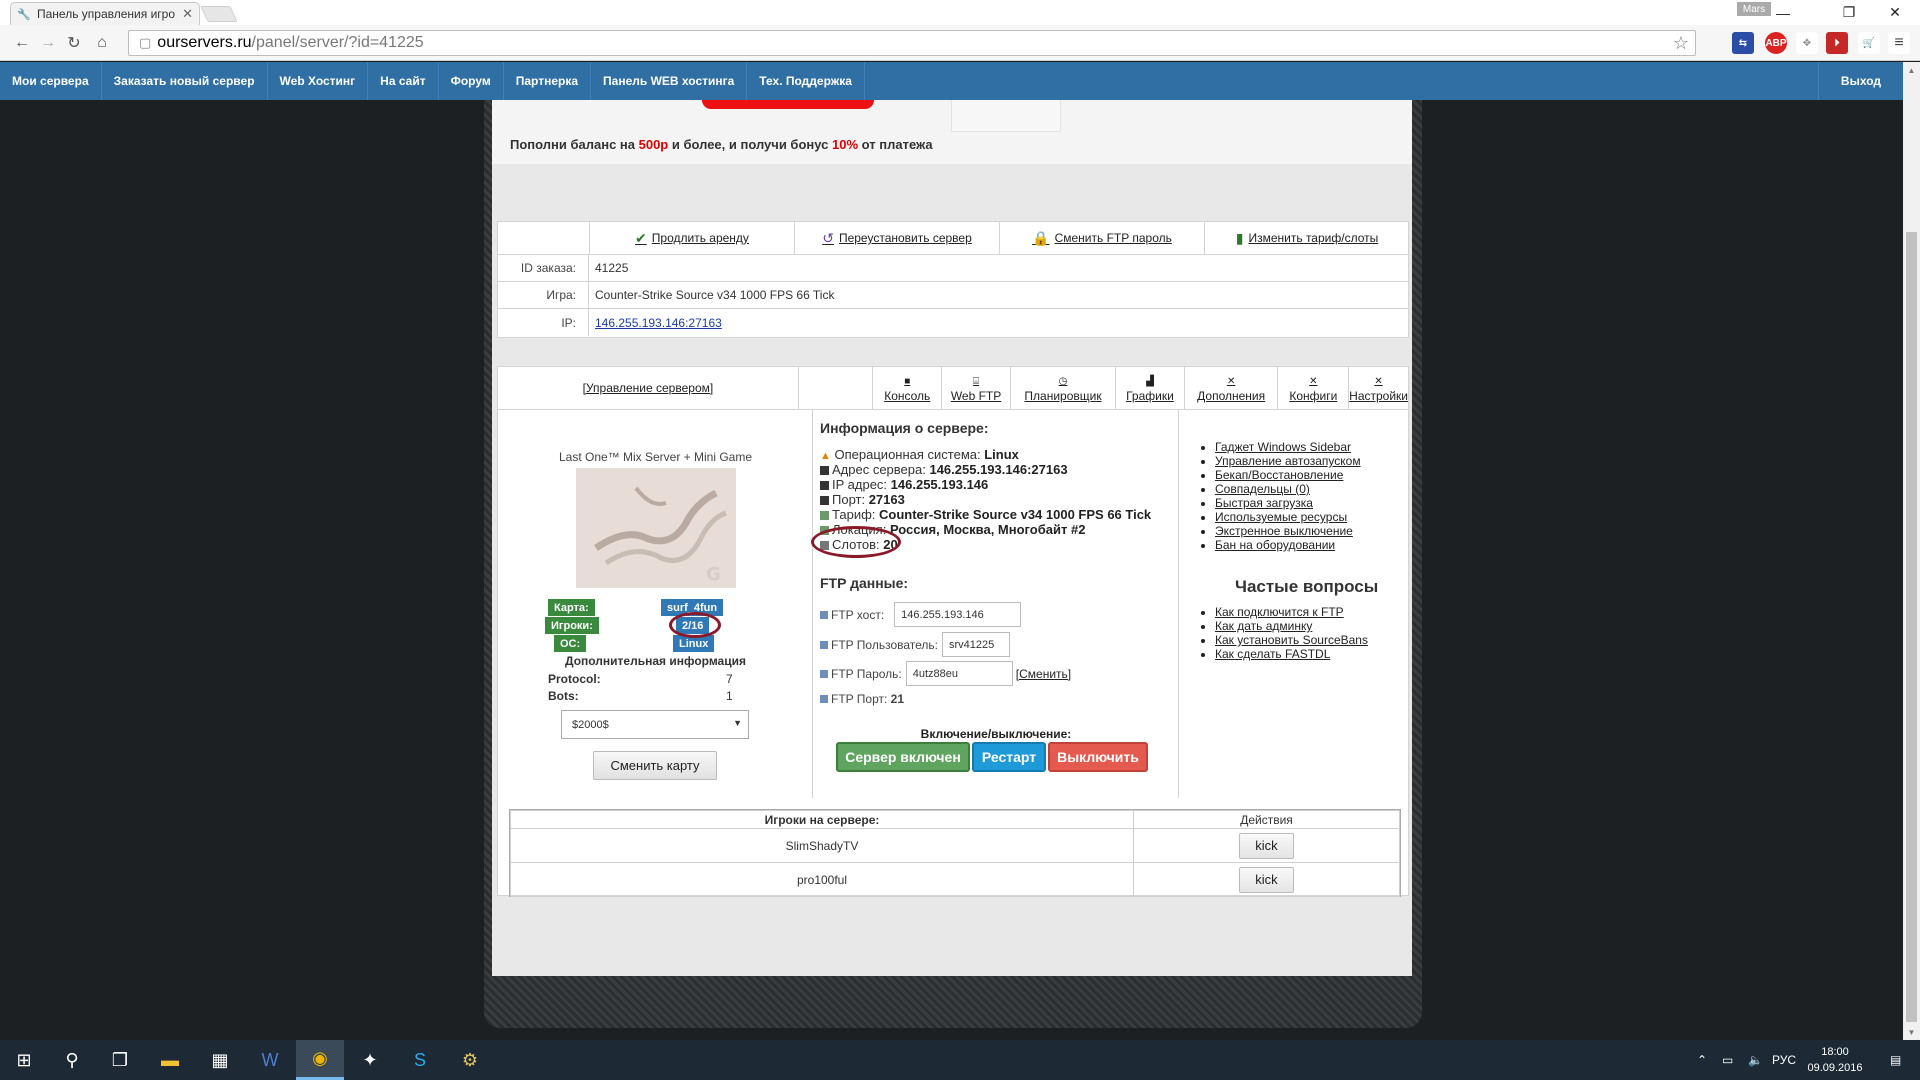 The height and width of the screenshot is (1080, 1920). I want to click on players-label: Игроки:, so click(572, 625).